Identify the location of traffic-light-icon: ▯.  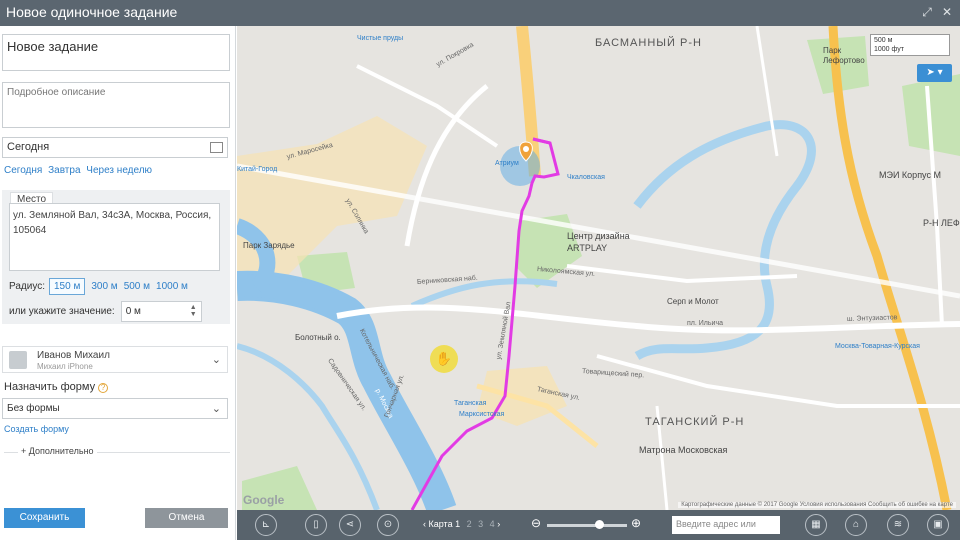
(316, 525).